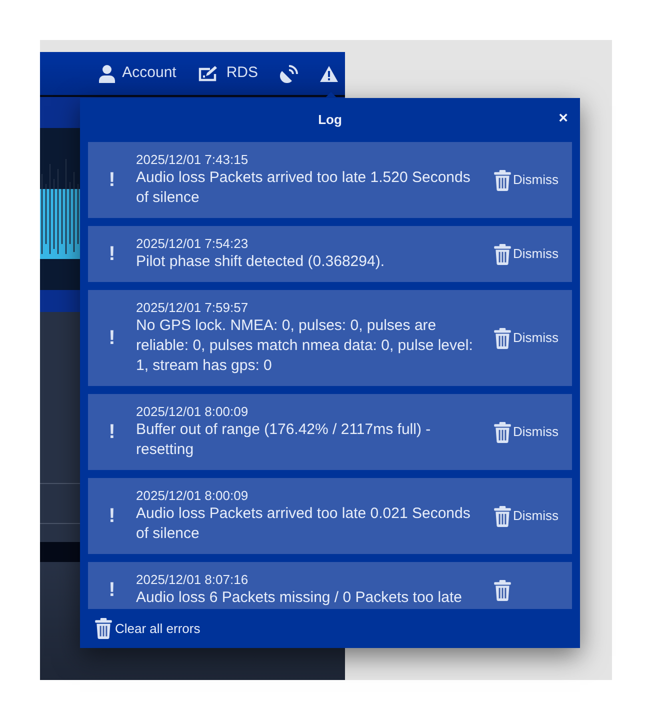 This screenshot has width=653, height=719. I want to click on log-message: Buffer out of range (176.42% / 2117ms full) - resetting, so click(284, 440).